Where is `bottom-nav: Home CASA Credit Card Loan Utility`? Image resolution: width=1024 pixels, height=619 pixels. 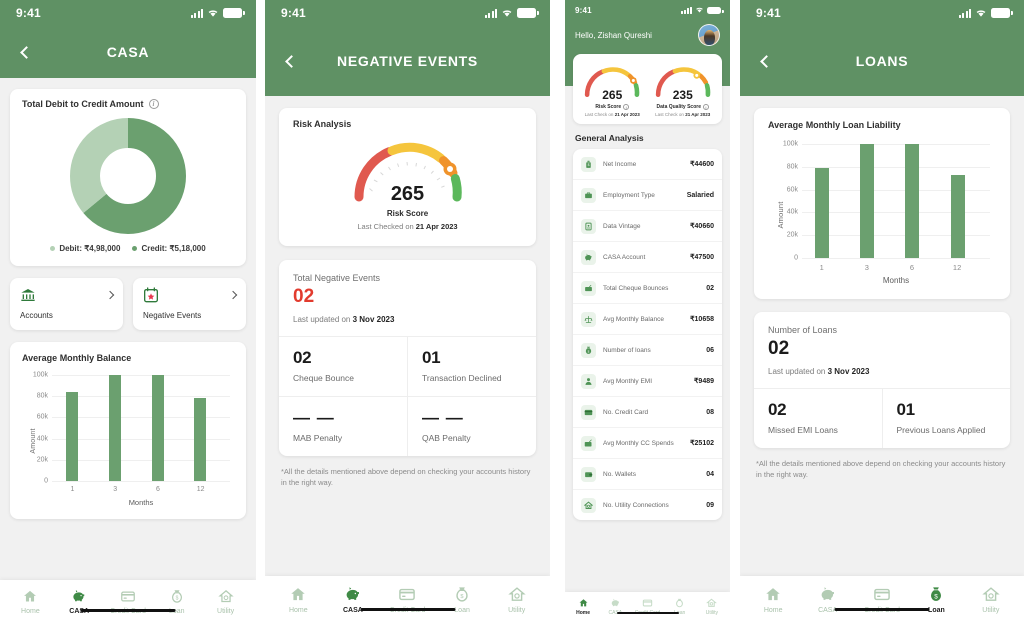
bottom-nav: Home CASA Credit Card Loan Utility is located at coordinates (647, 605).